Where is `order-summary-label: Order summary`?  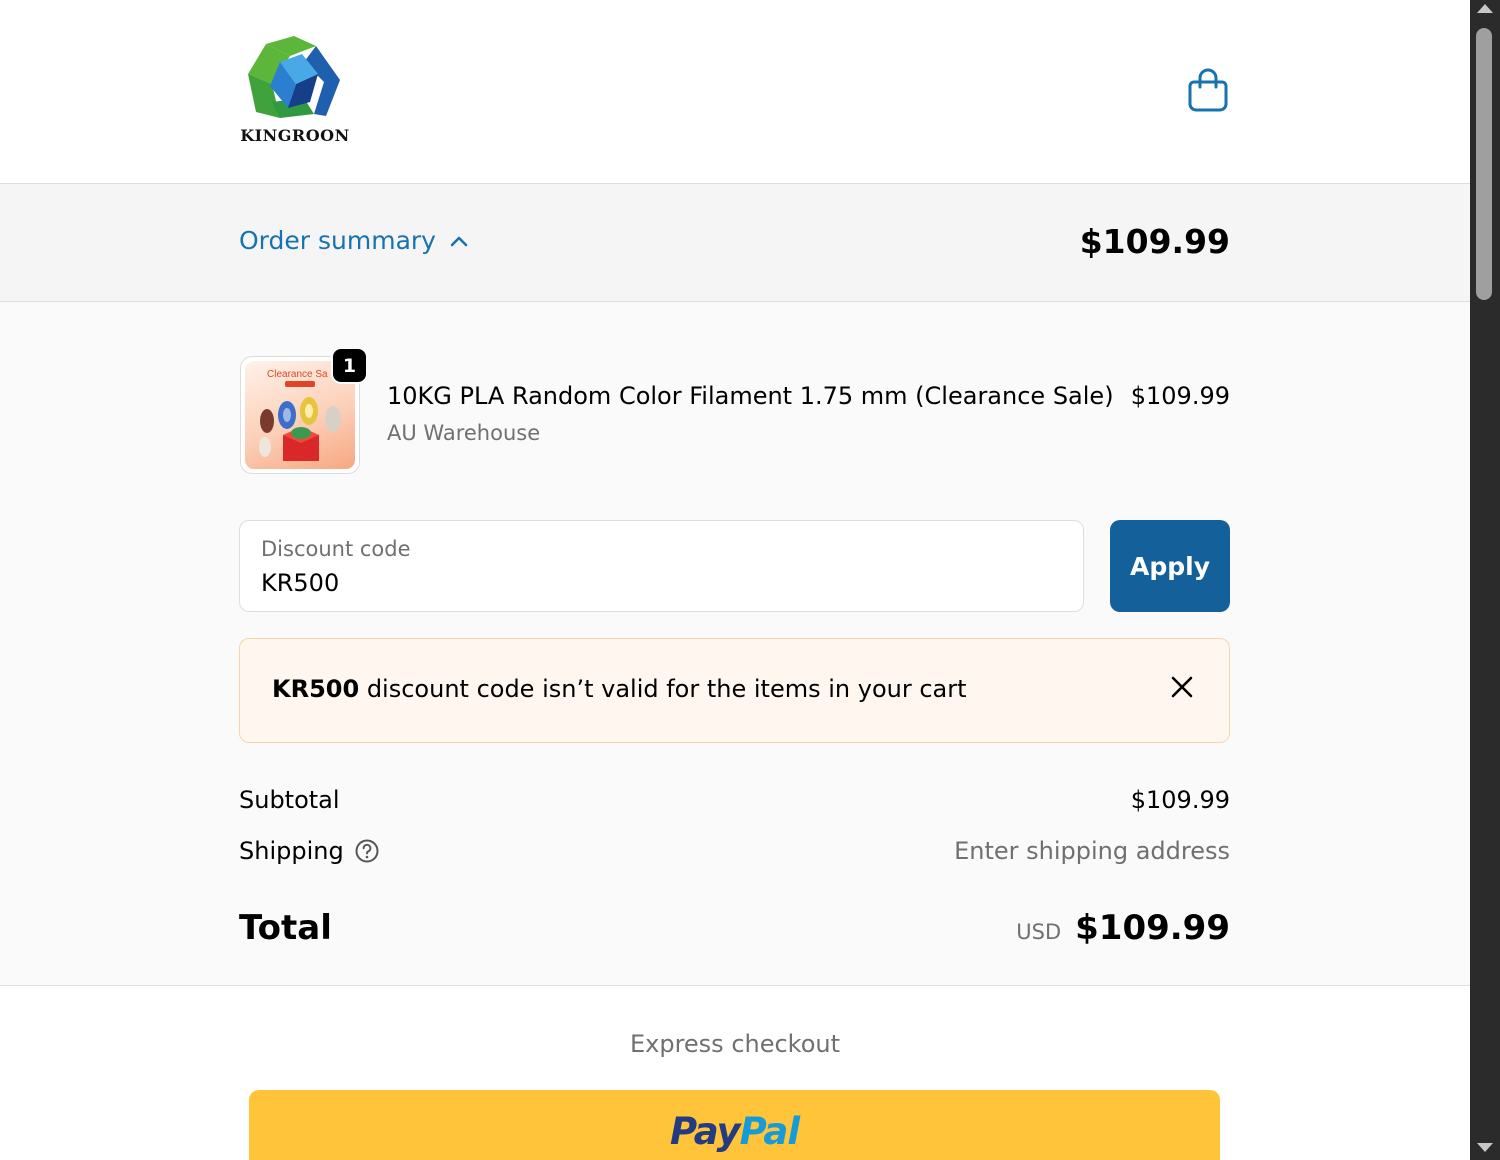
order-summary-label: Order summary is located at coordinates (337, 240).